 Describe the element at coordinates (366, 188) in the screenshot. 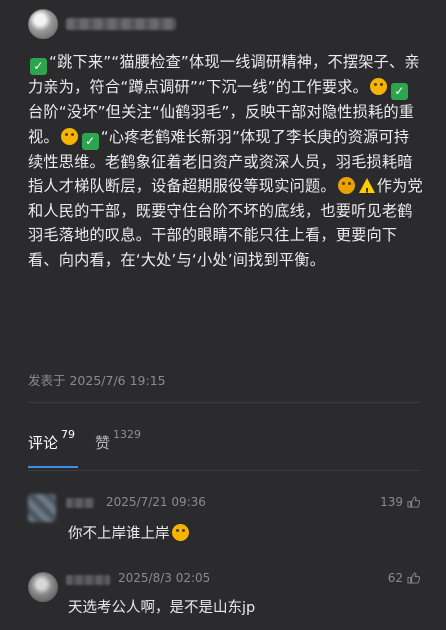

I see `warning-icon: !` at that location.